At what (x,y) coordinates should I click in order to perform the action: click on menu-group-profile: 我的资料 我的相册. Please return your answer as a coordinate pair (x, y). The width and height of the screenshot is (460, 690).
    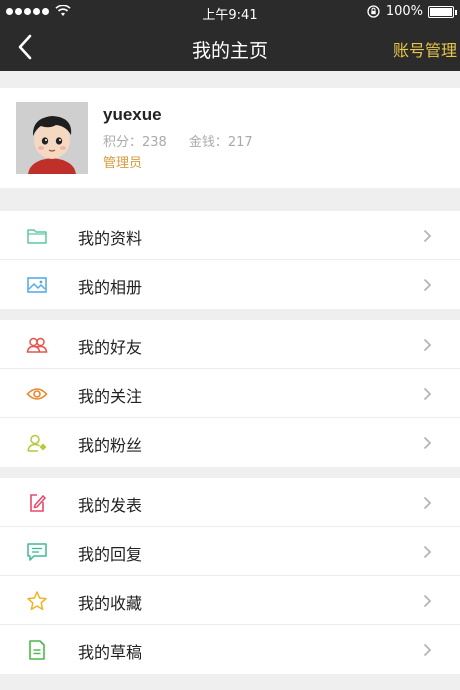
    Looking at the image, I should click on (230, 260).